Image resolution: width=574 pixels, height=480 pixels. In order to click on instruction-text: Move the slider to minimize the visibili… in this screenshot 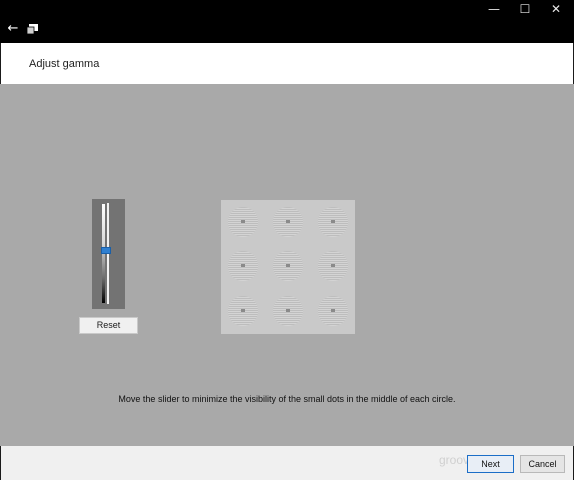, I will do `click(287, 399)`.